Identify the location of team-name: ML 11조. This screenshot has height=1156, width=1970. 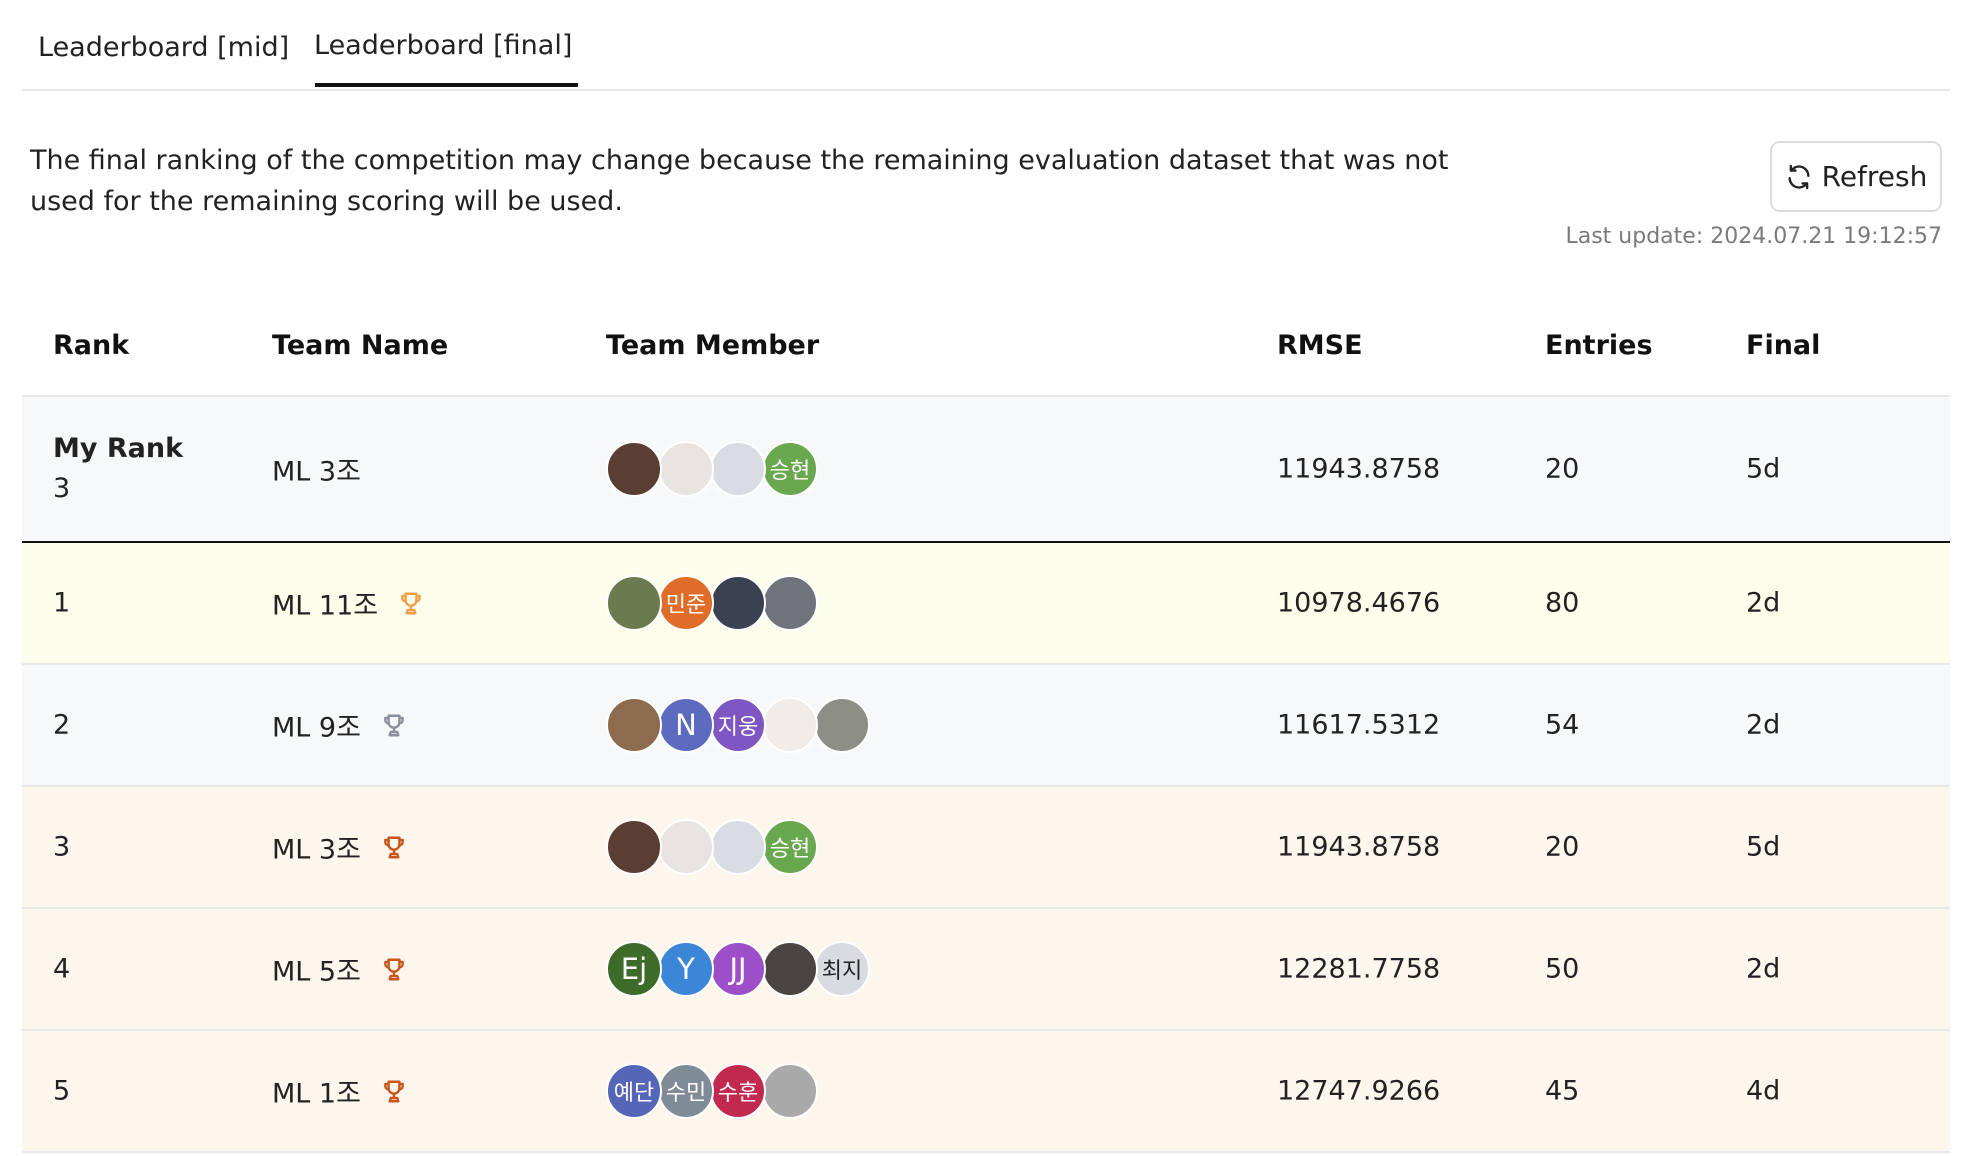
(325, 606).